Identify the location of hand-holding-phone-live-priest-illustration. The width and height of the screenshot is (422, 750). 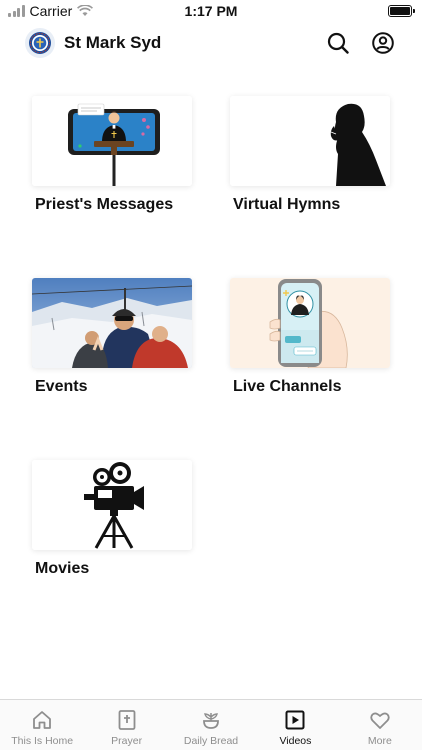
(310, 323).